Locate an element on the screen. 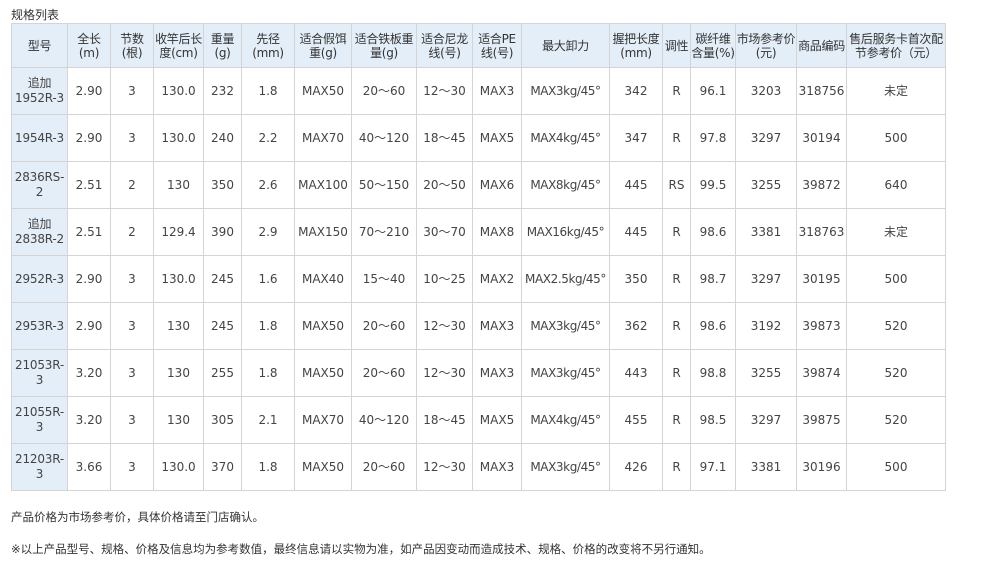 The image size is (996, 569). table-cell: 30196 is located at coordinates (821, 467).